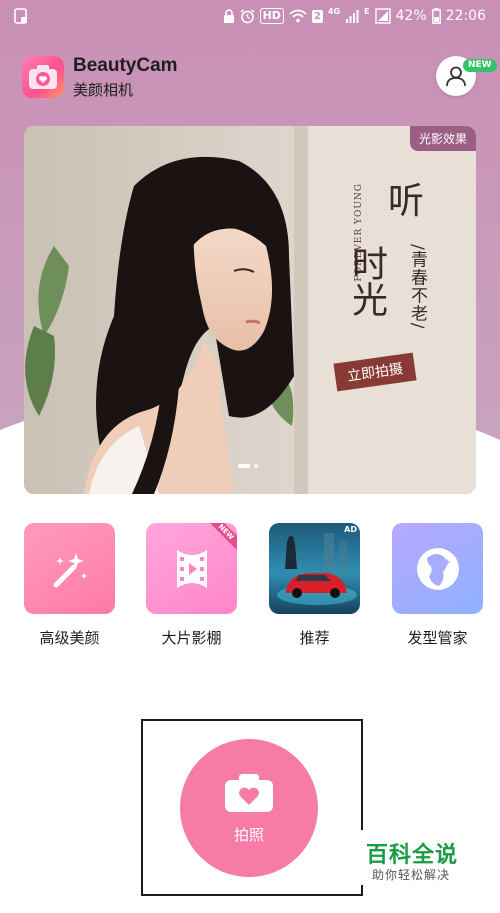 The image size is (500, 913). What do you see at coordinates (382, 16) in the screenshot?
I see `signal-box-icon` at bounding box center [382, 16].